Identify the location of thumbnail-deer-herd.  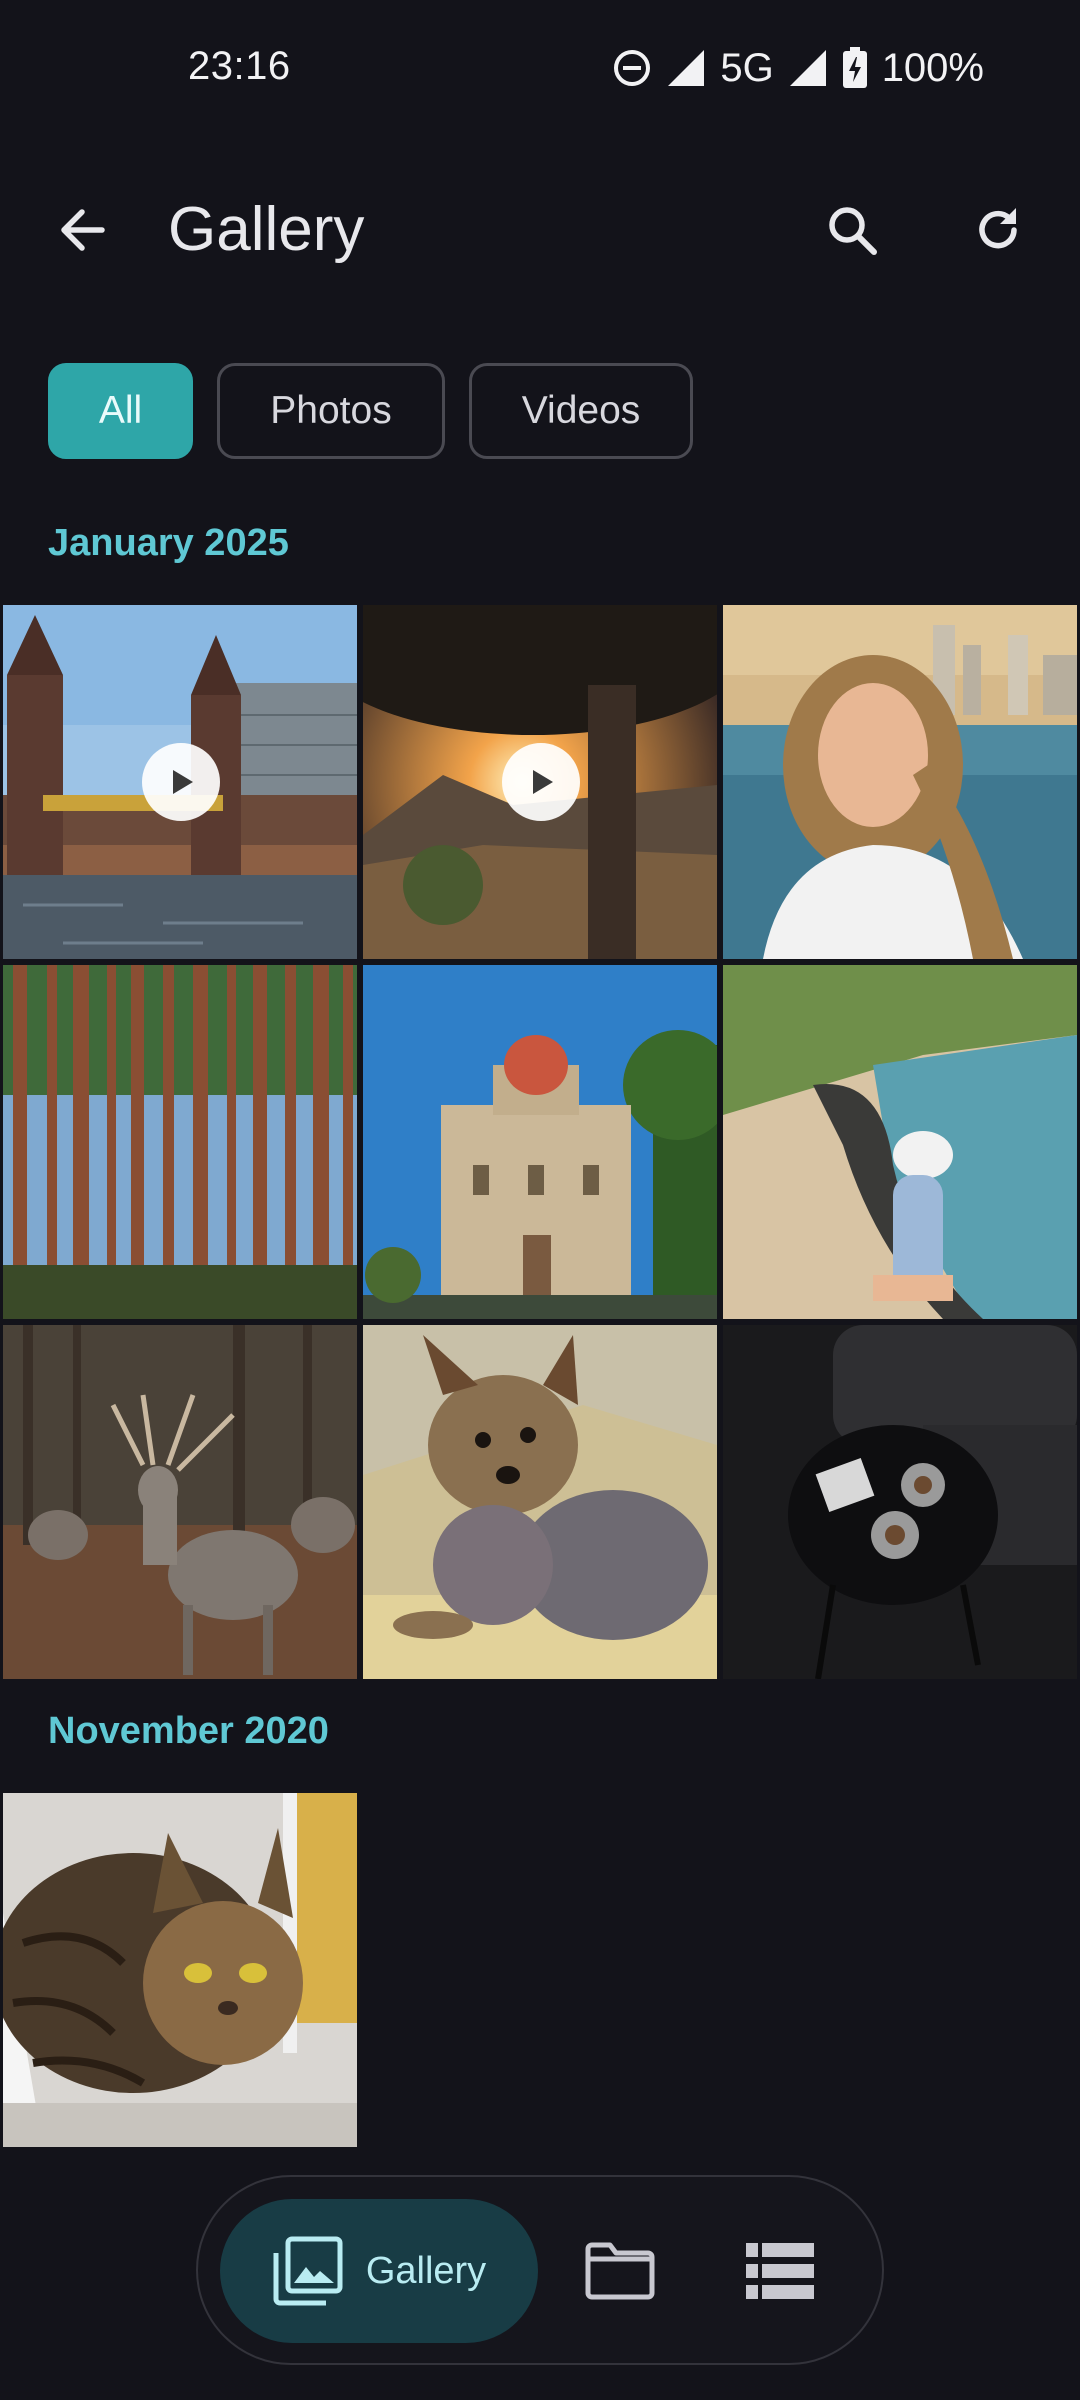
(180, 1502).